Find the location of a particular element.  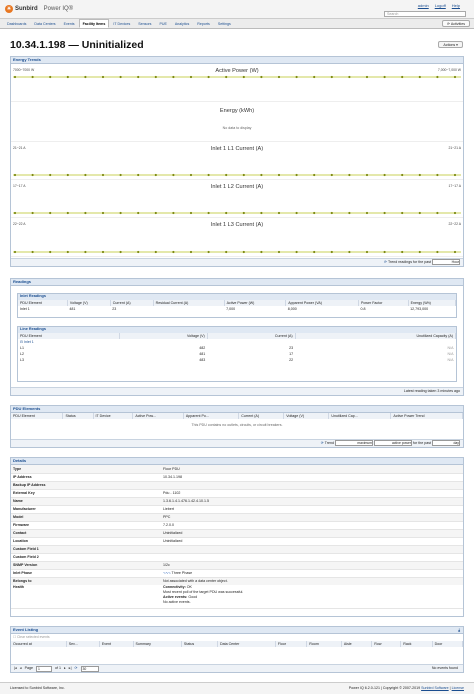

energy-trends-footer: ⟳ Trend readings for the past Hour is located at coordinates (237, 262).